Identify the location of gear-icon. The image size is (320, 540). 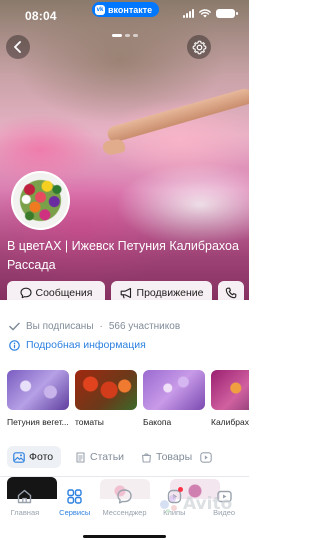
(199, 47).